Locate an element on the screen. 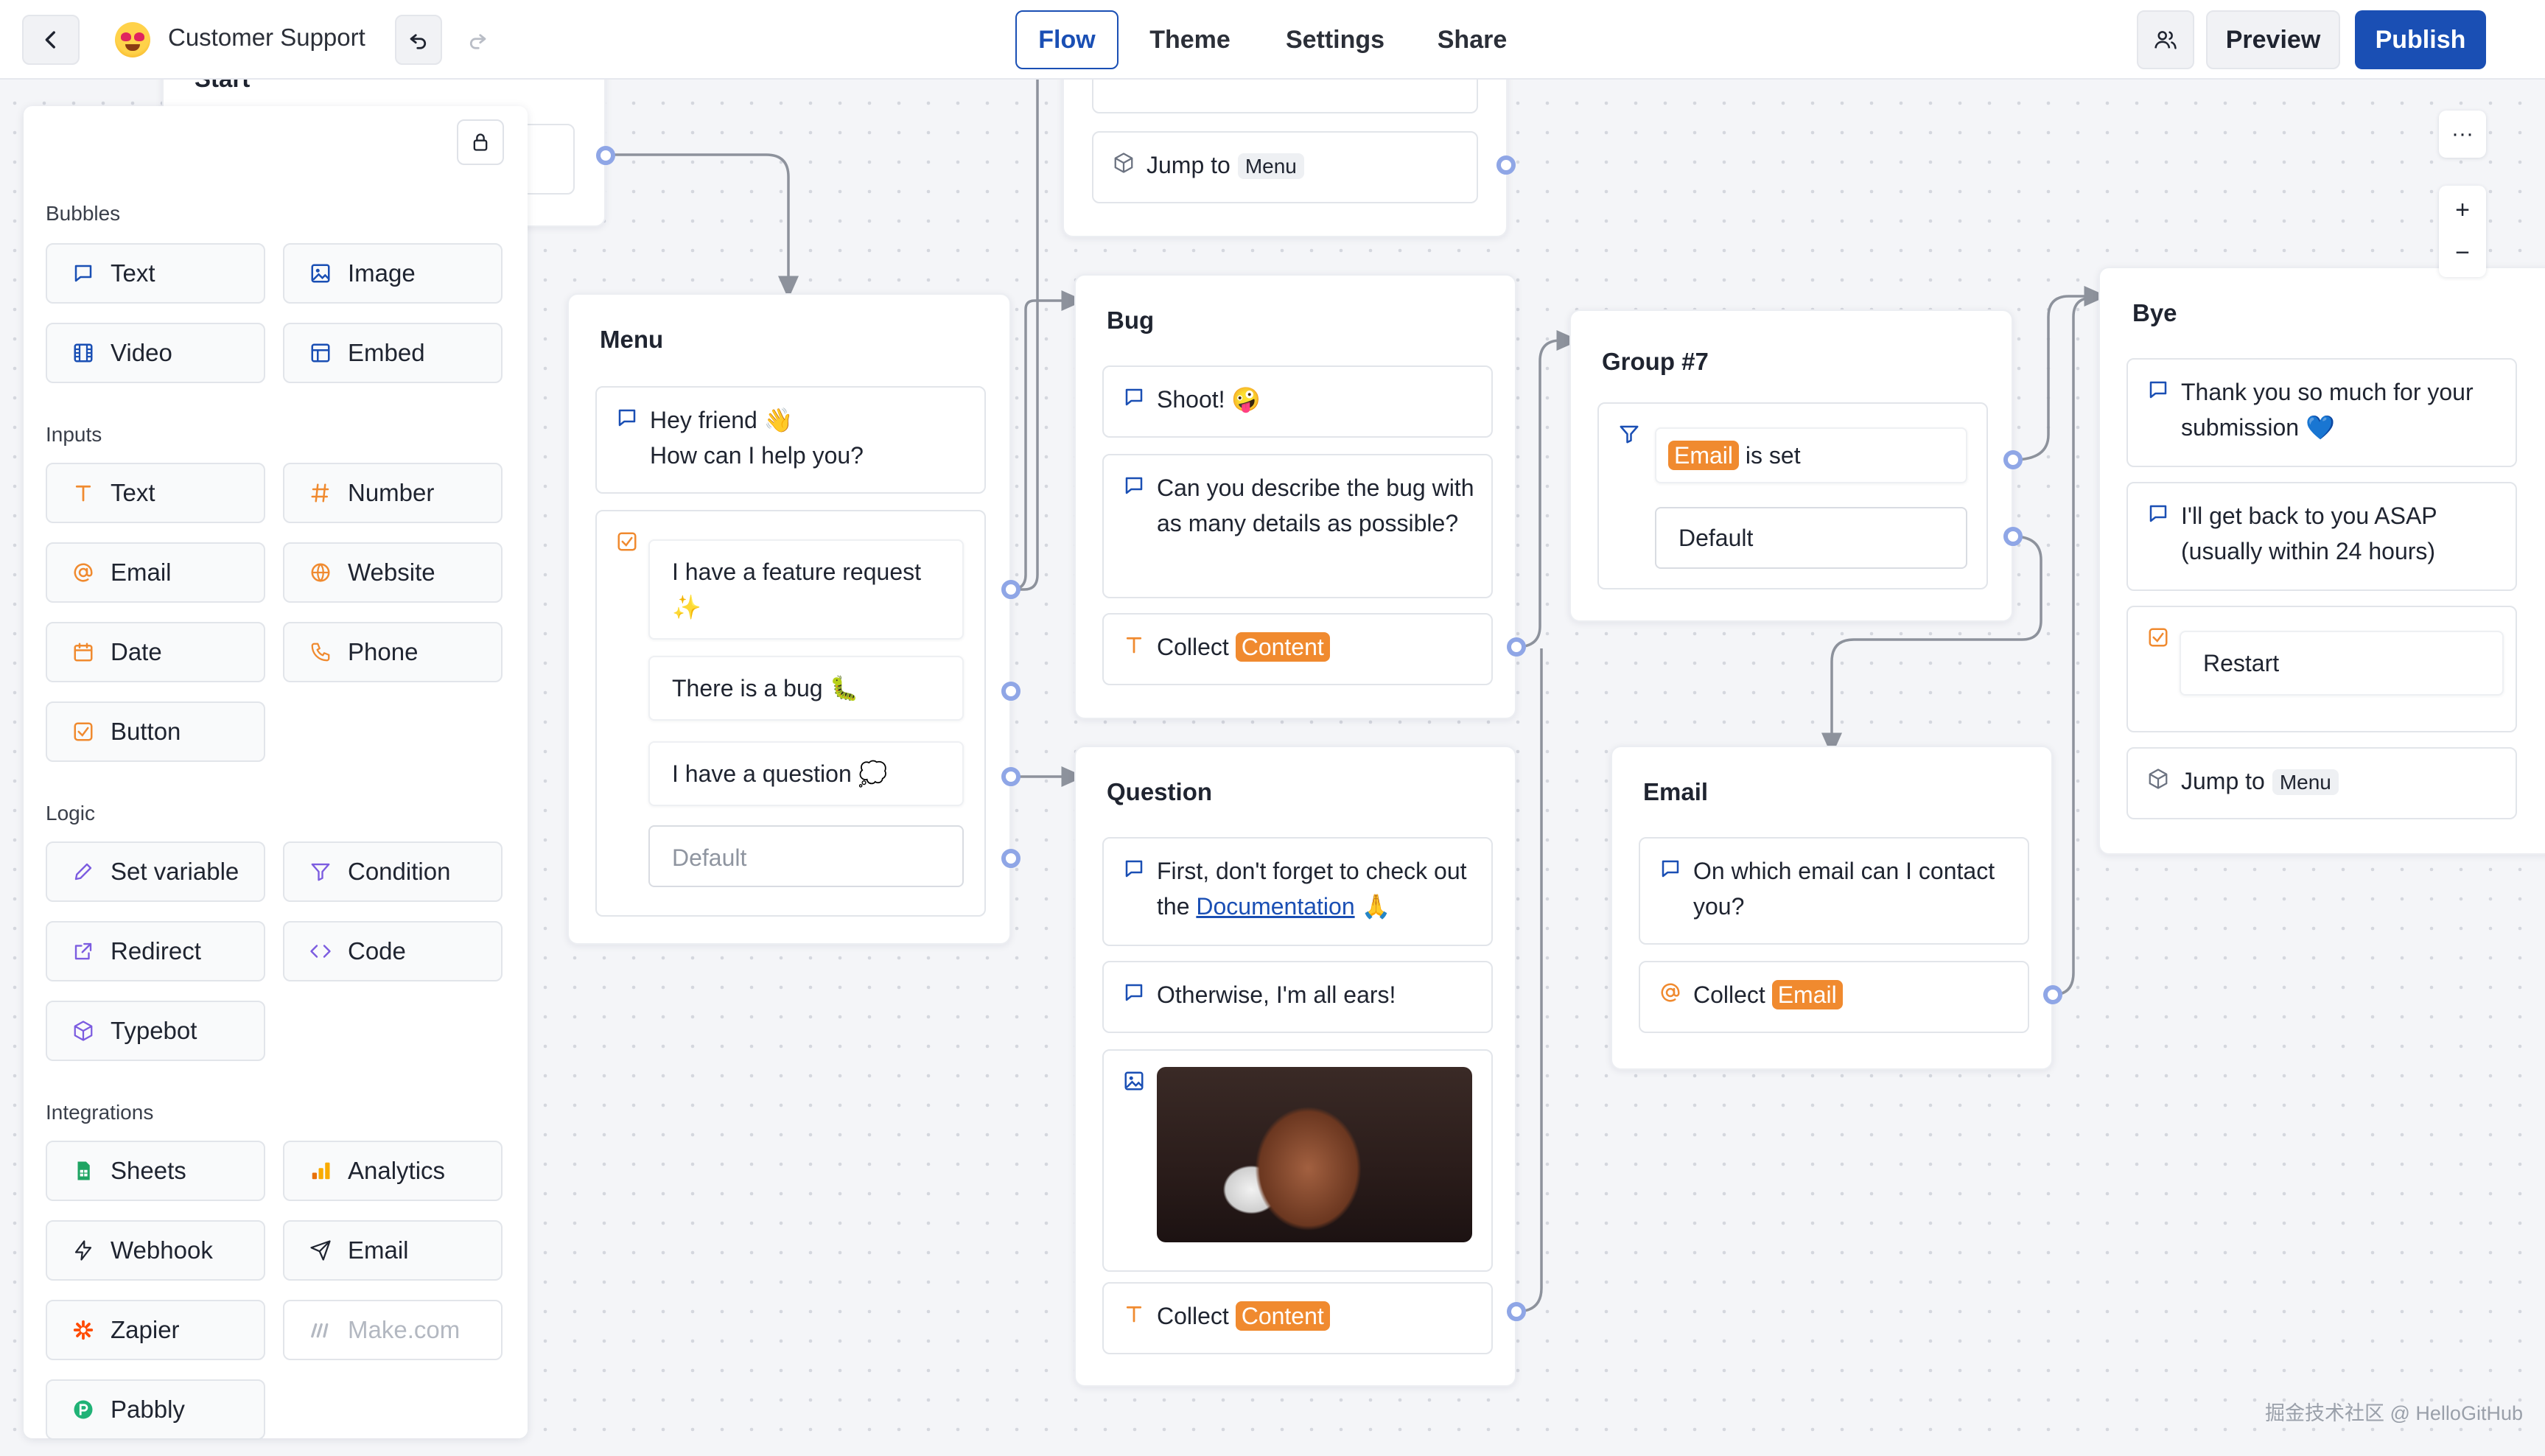 The image size is (2545, 1456). lock-icon is located at coordinates (481, 142).